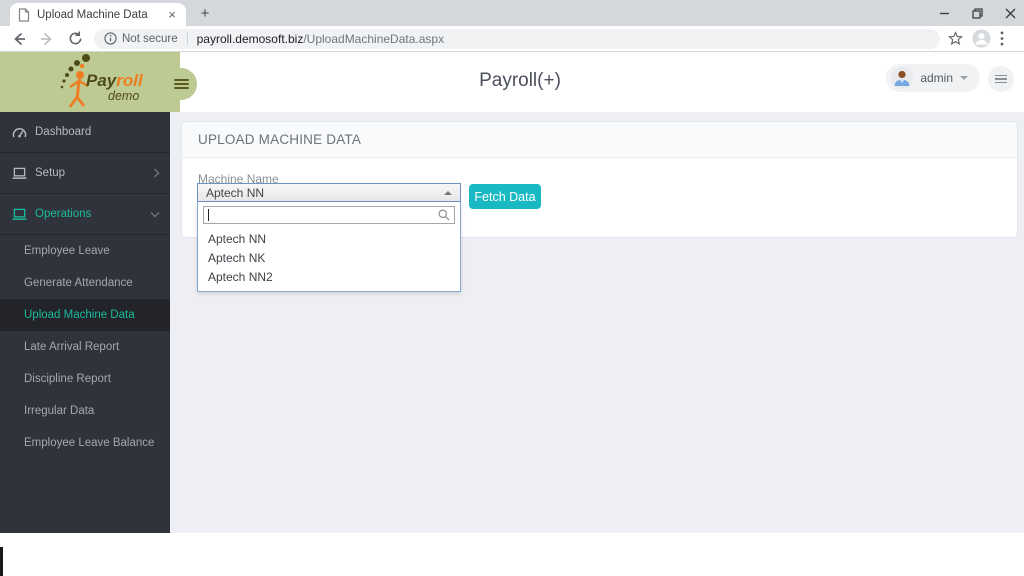 The image size is (1024, 576). Describe the element at coordinates (47, 39) in the screenshot. I see `forward-icon` at that location.